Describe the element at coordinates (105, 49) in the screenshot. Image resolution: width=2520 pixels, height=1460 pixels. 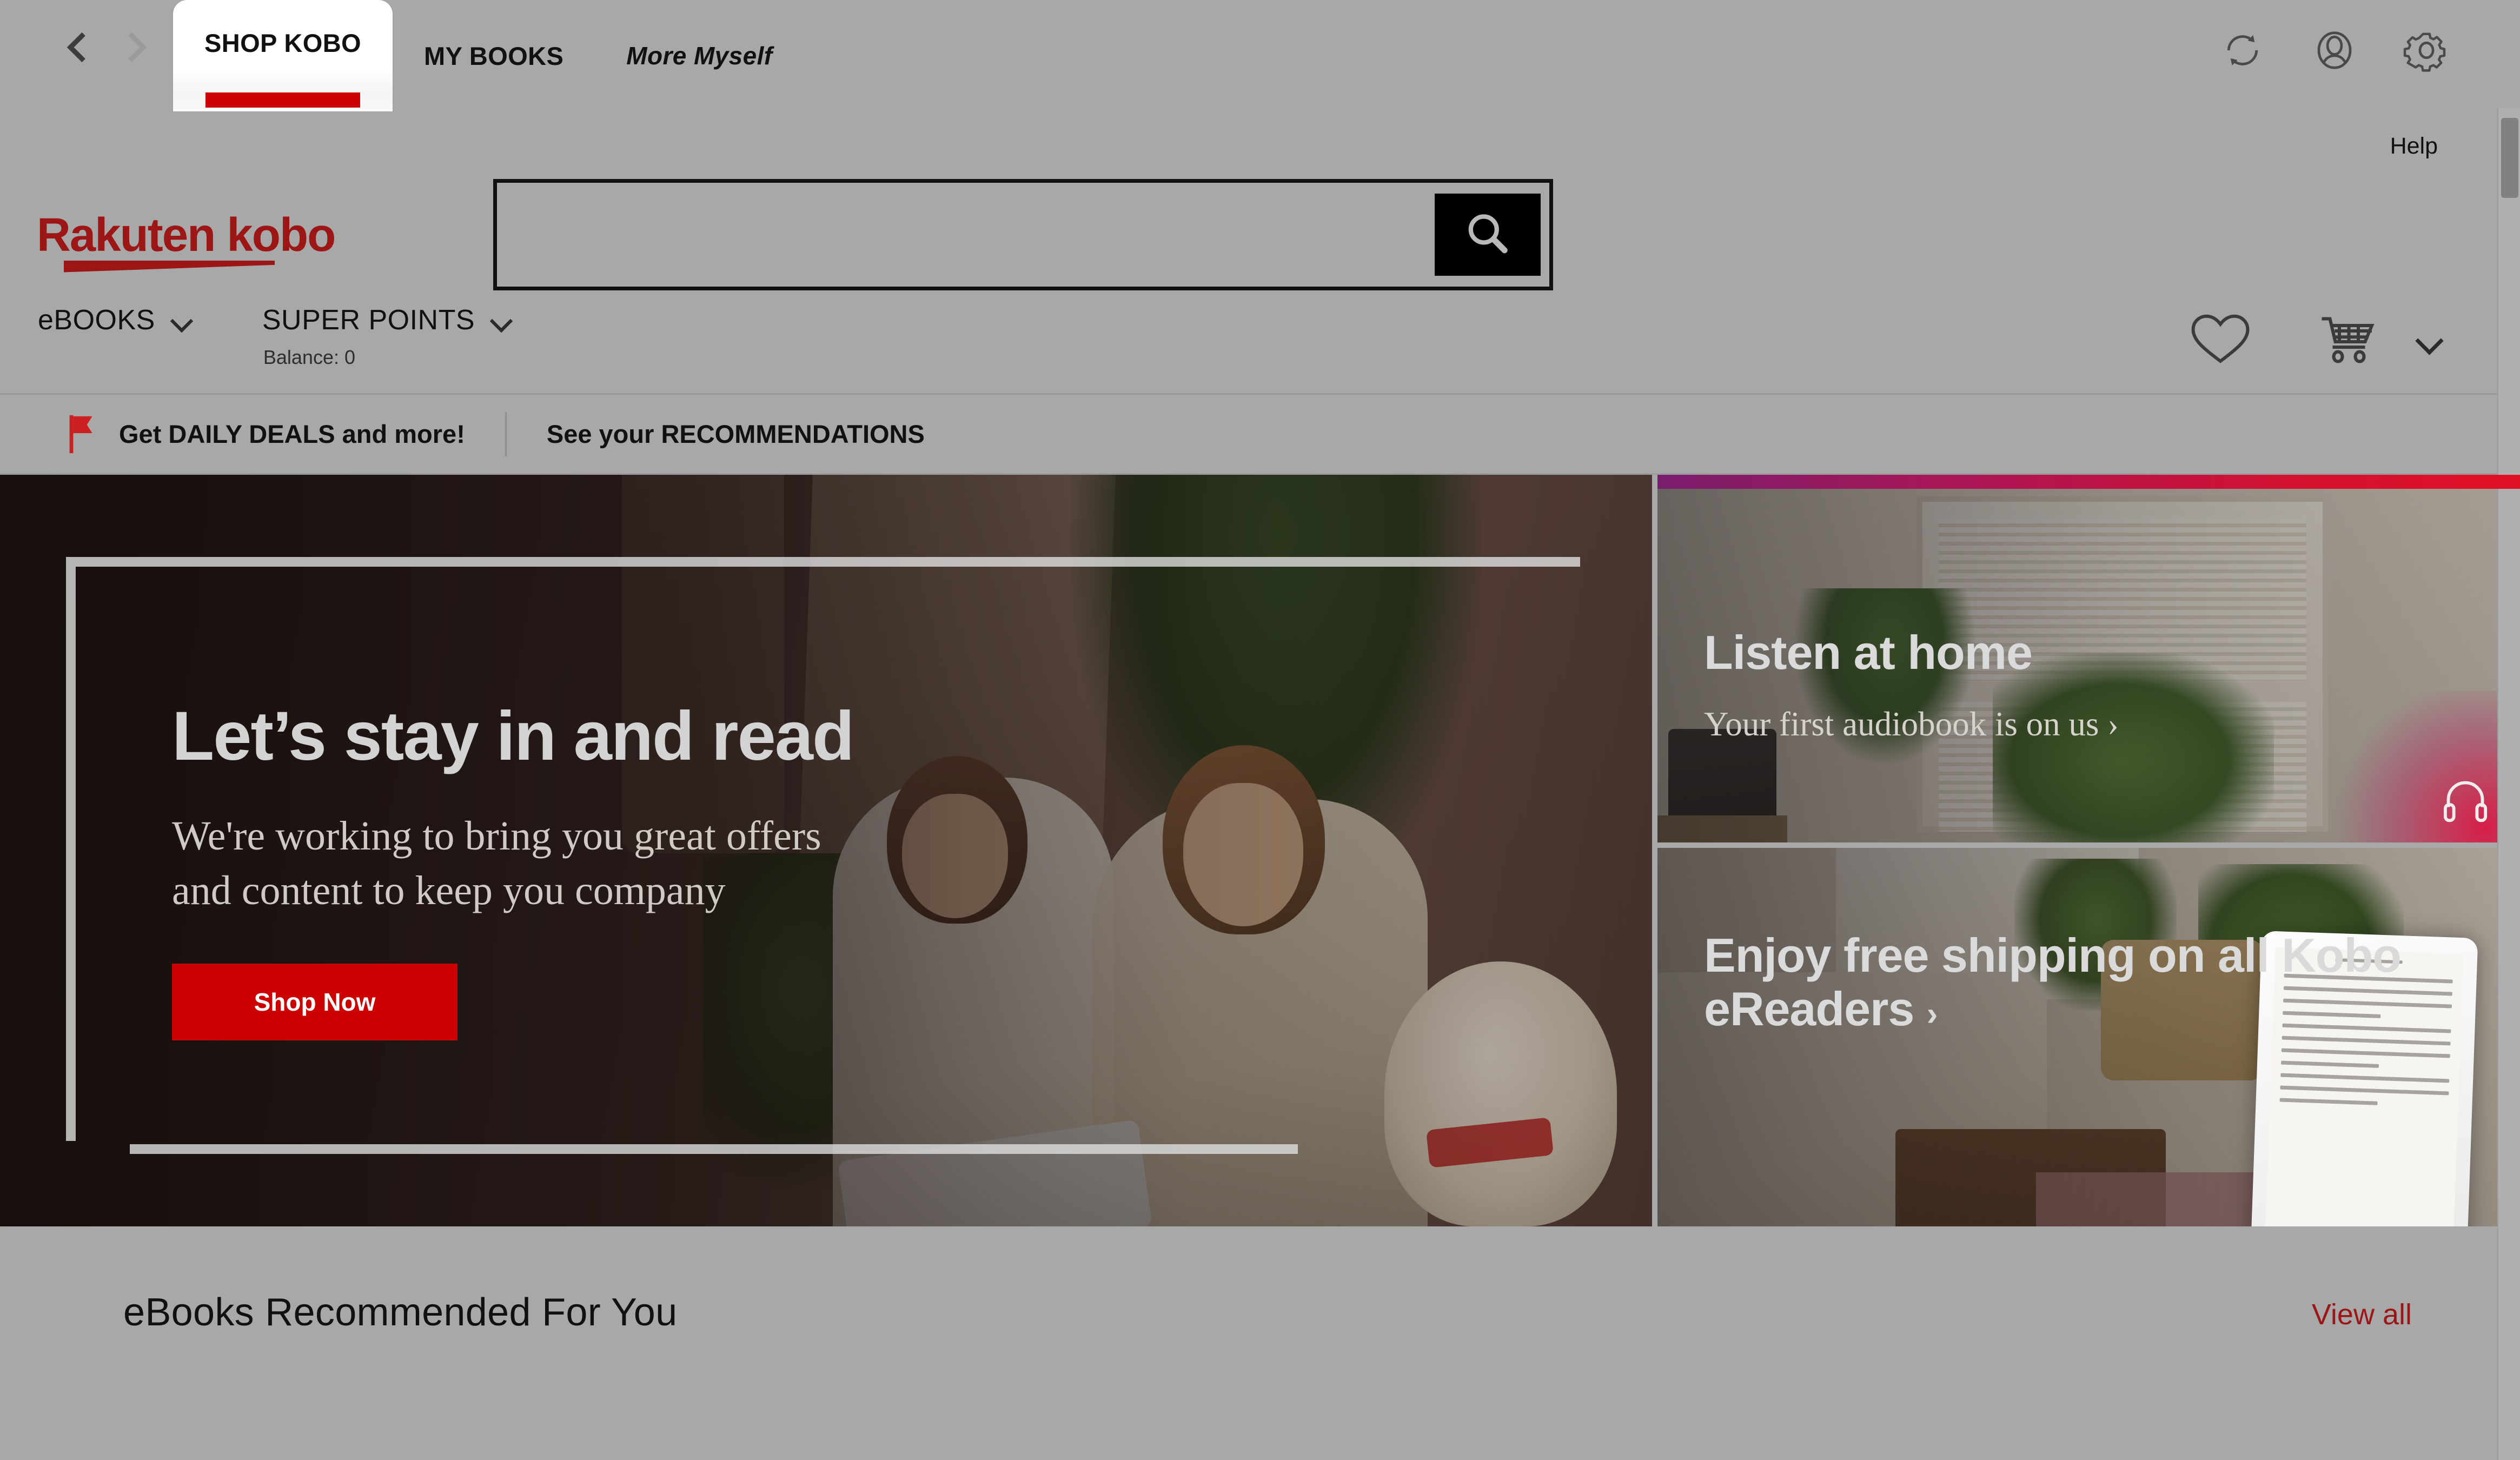
I see `navigation-arrows` at that location.